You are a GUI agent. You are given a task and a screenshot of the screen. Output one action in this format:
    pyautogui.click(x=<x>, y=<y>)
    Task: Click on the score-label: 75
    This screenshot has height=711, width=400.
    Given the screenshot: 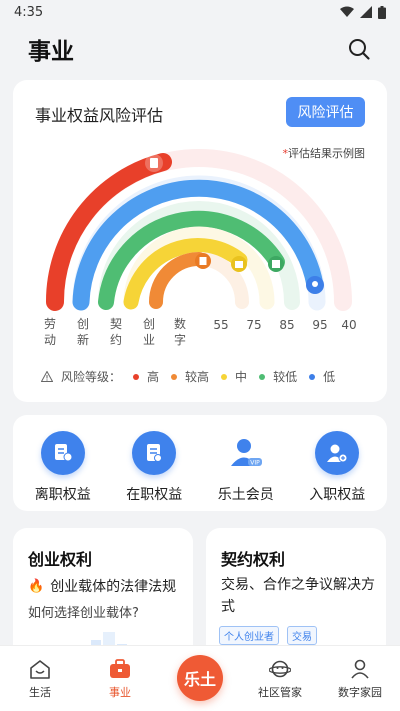 What is the action you would take?
    pyautogui.click(x=254, y=325)
    